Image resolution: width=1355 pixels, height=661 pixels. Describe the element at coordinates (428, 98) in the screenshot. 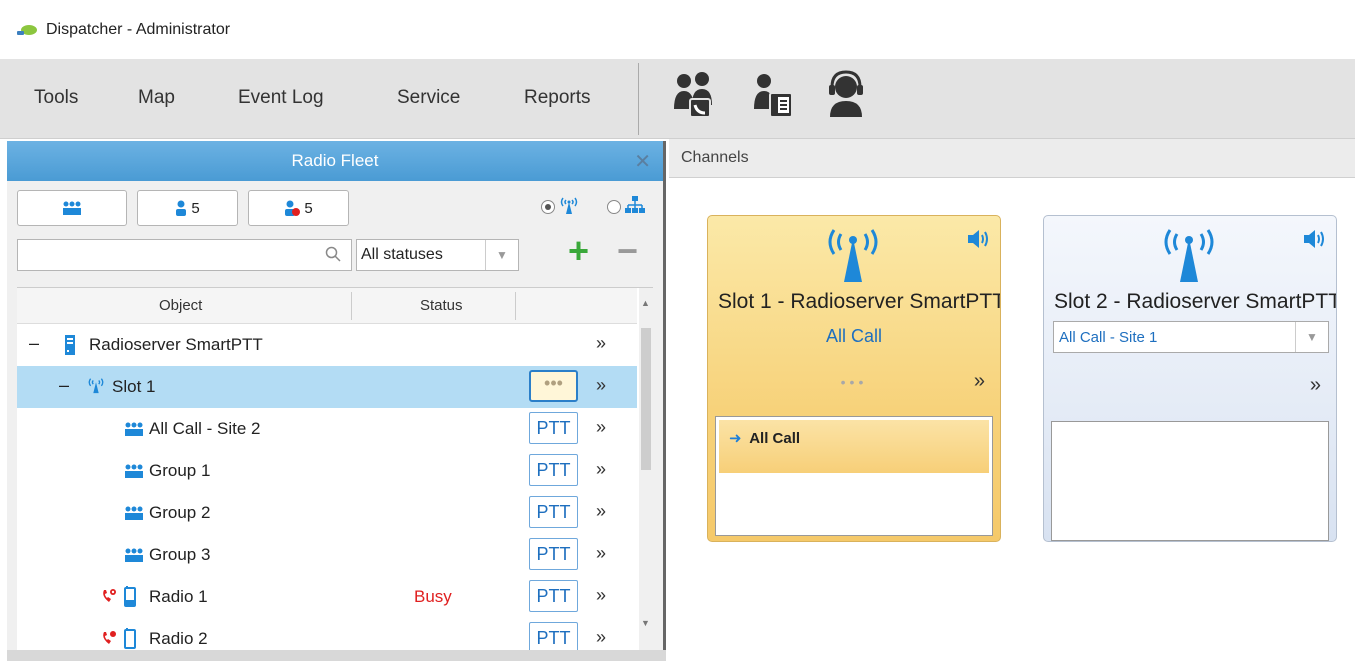

I see `menu-service: Service` at that location.